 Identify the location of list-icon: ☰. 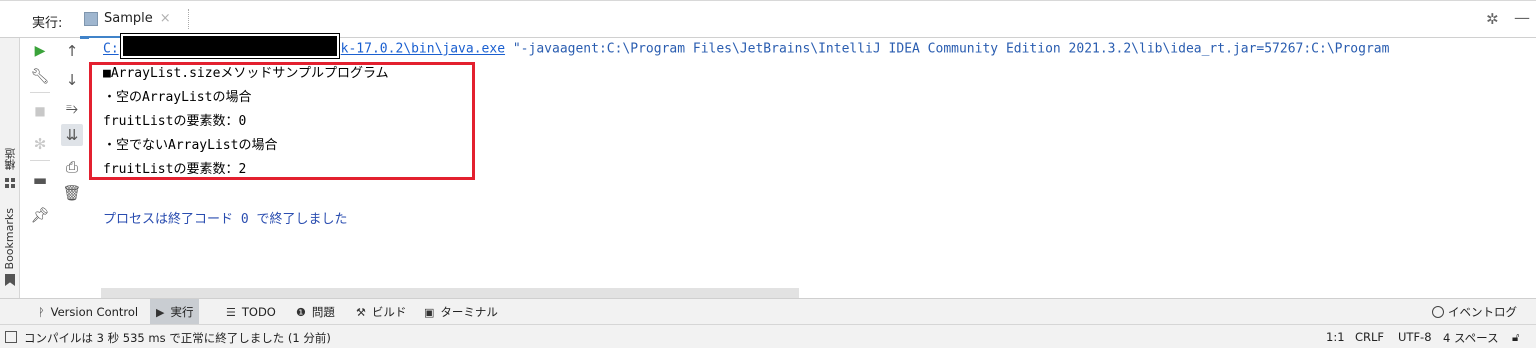
(231, 312).